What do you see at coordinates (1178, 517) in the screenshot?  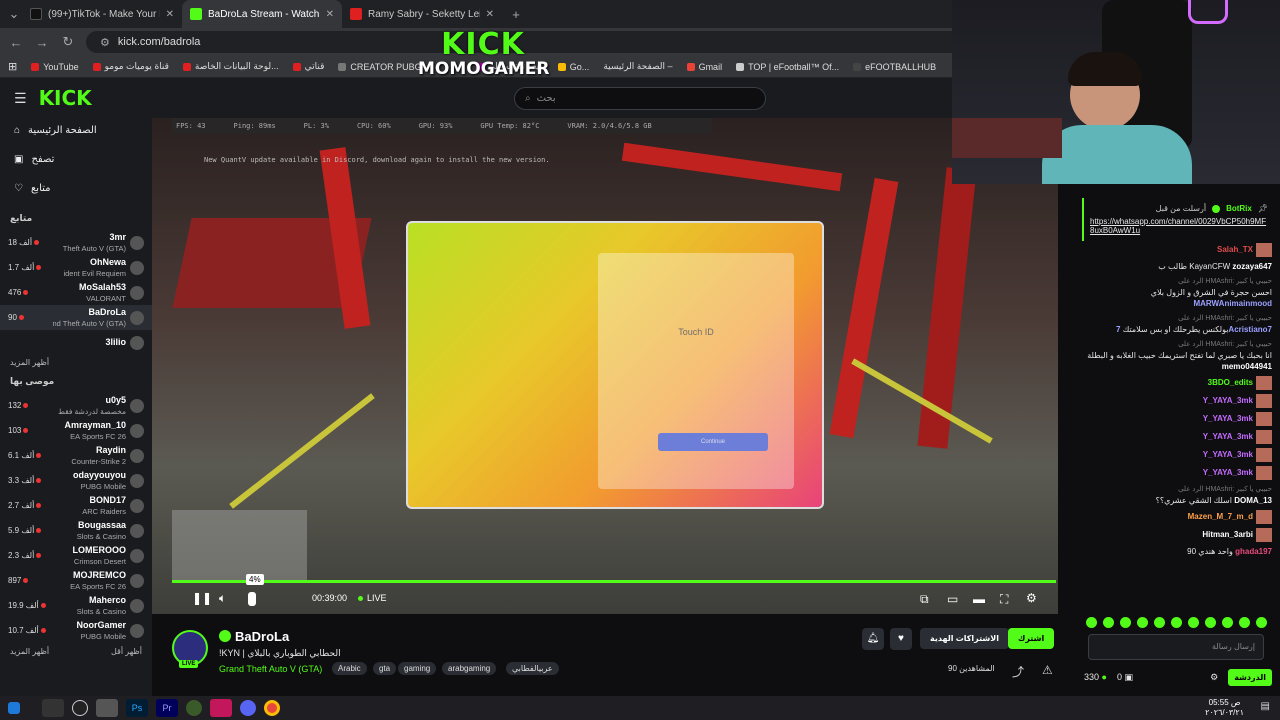 I see `chat-message: Mazen_M_7_m_d` at bounding box center [1178, 517].